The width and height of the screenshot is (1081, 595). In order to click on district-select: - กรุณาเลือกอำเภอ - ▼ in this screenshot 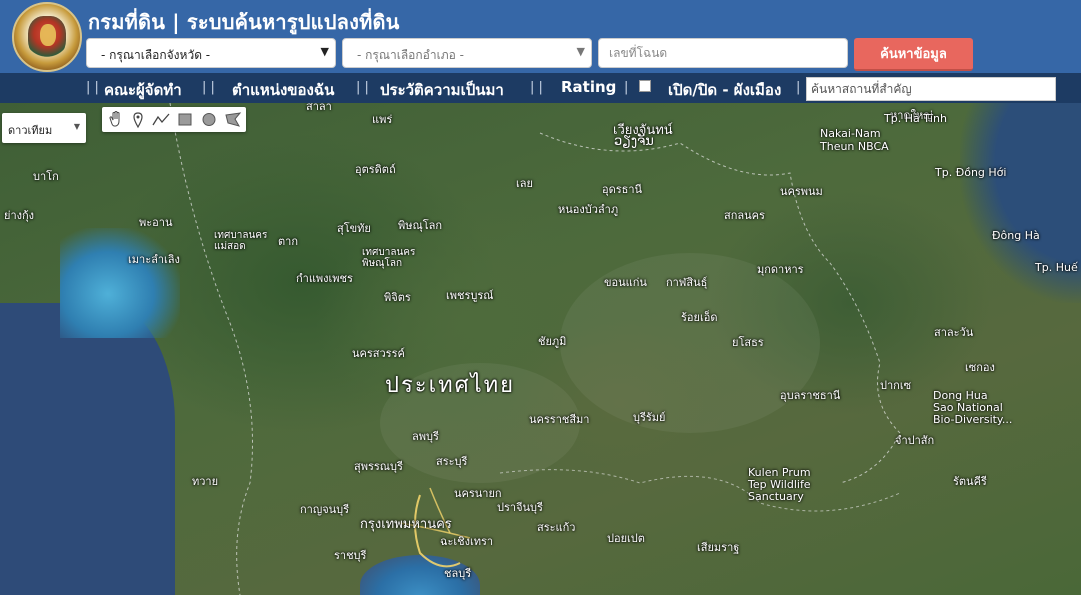, I will do `click(467, 53)`.